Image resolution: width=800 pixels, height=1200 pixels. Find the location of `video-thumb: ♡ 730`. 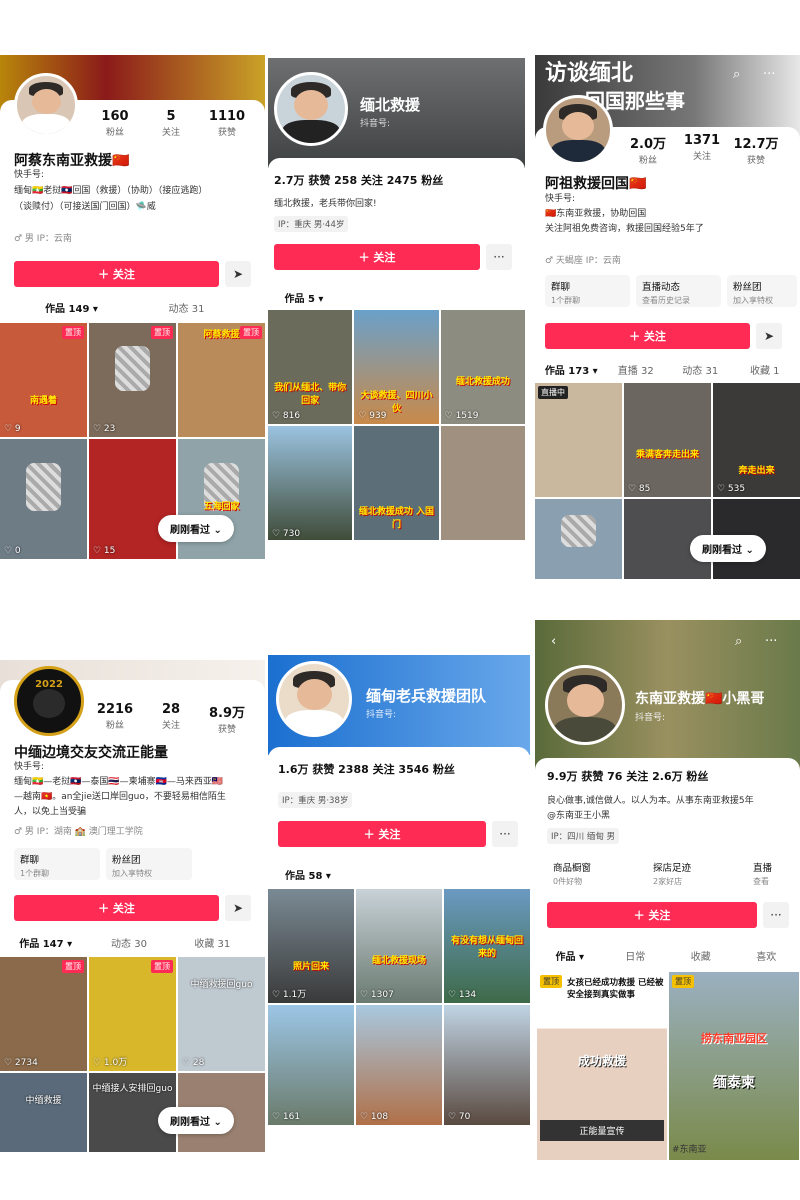

video-thumb: ♡ 730 is located at coordinates (310, 483).